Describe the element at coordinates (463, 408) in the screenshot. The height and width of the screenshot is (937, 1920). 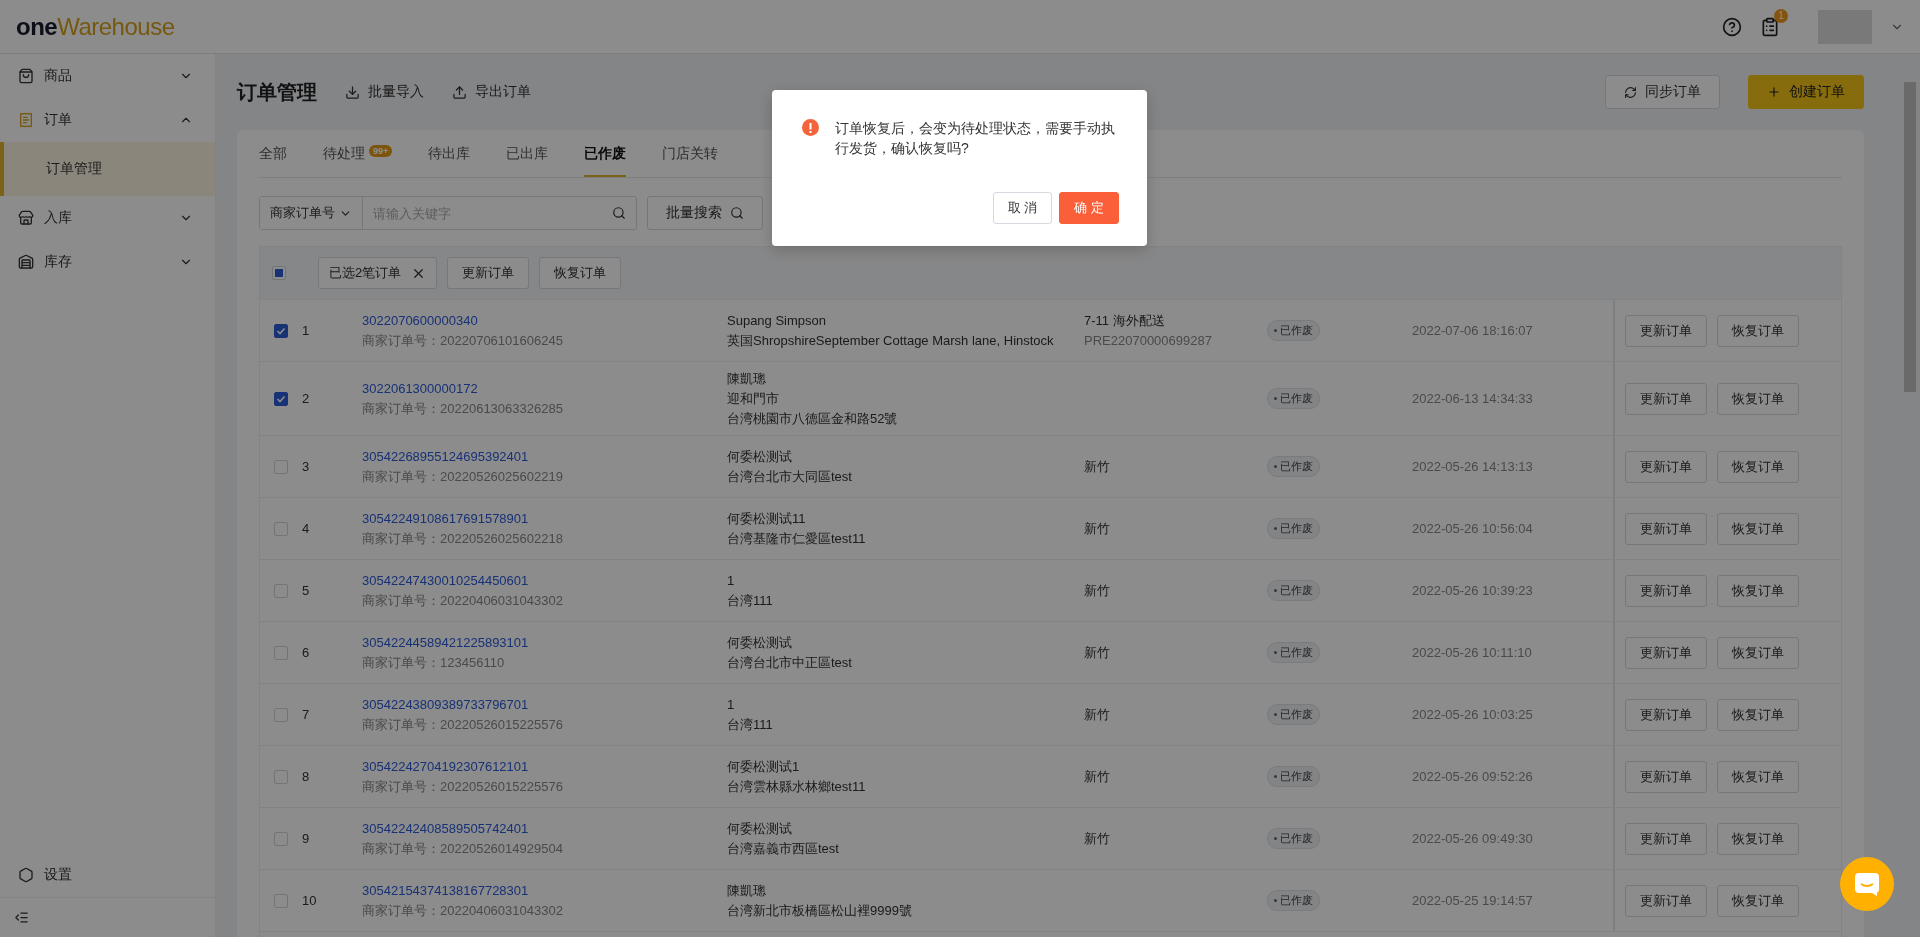
I see `merchant-order-number: 商家订单号：20220613063326285` at that location.